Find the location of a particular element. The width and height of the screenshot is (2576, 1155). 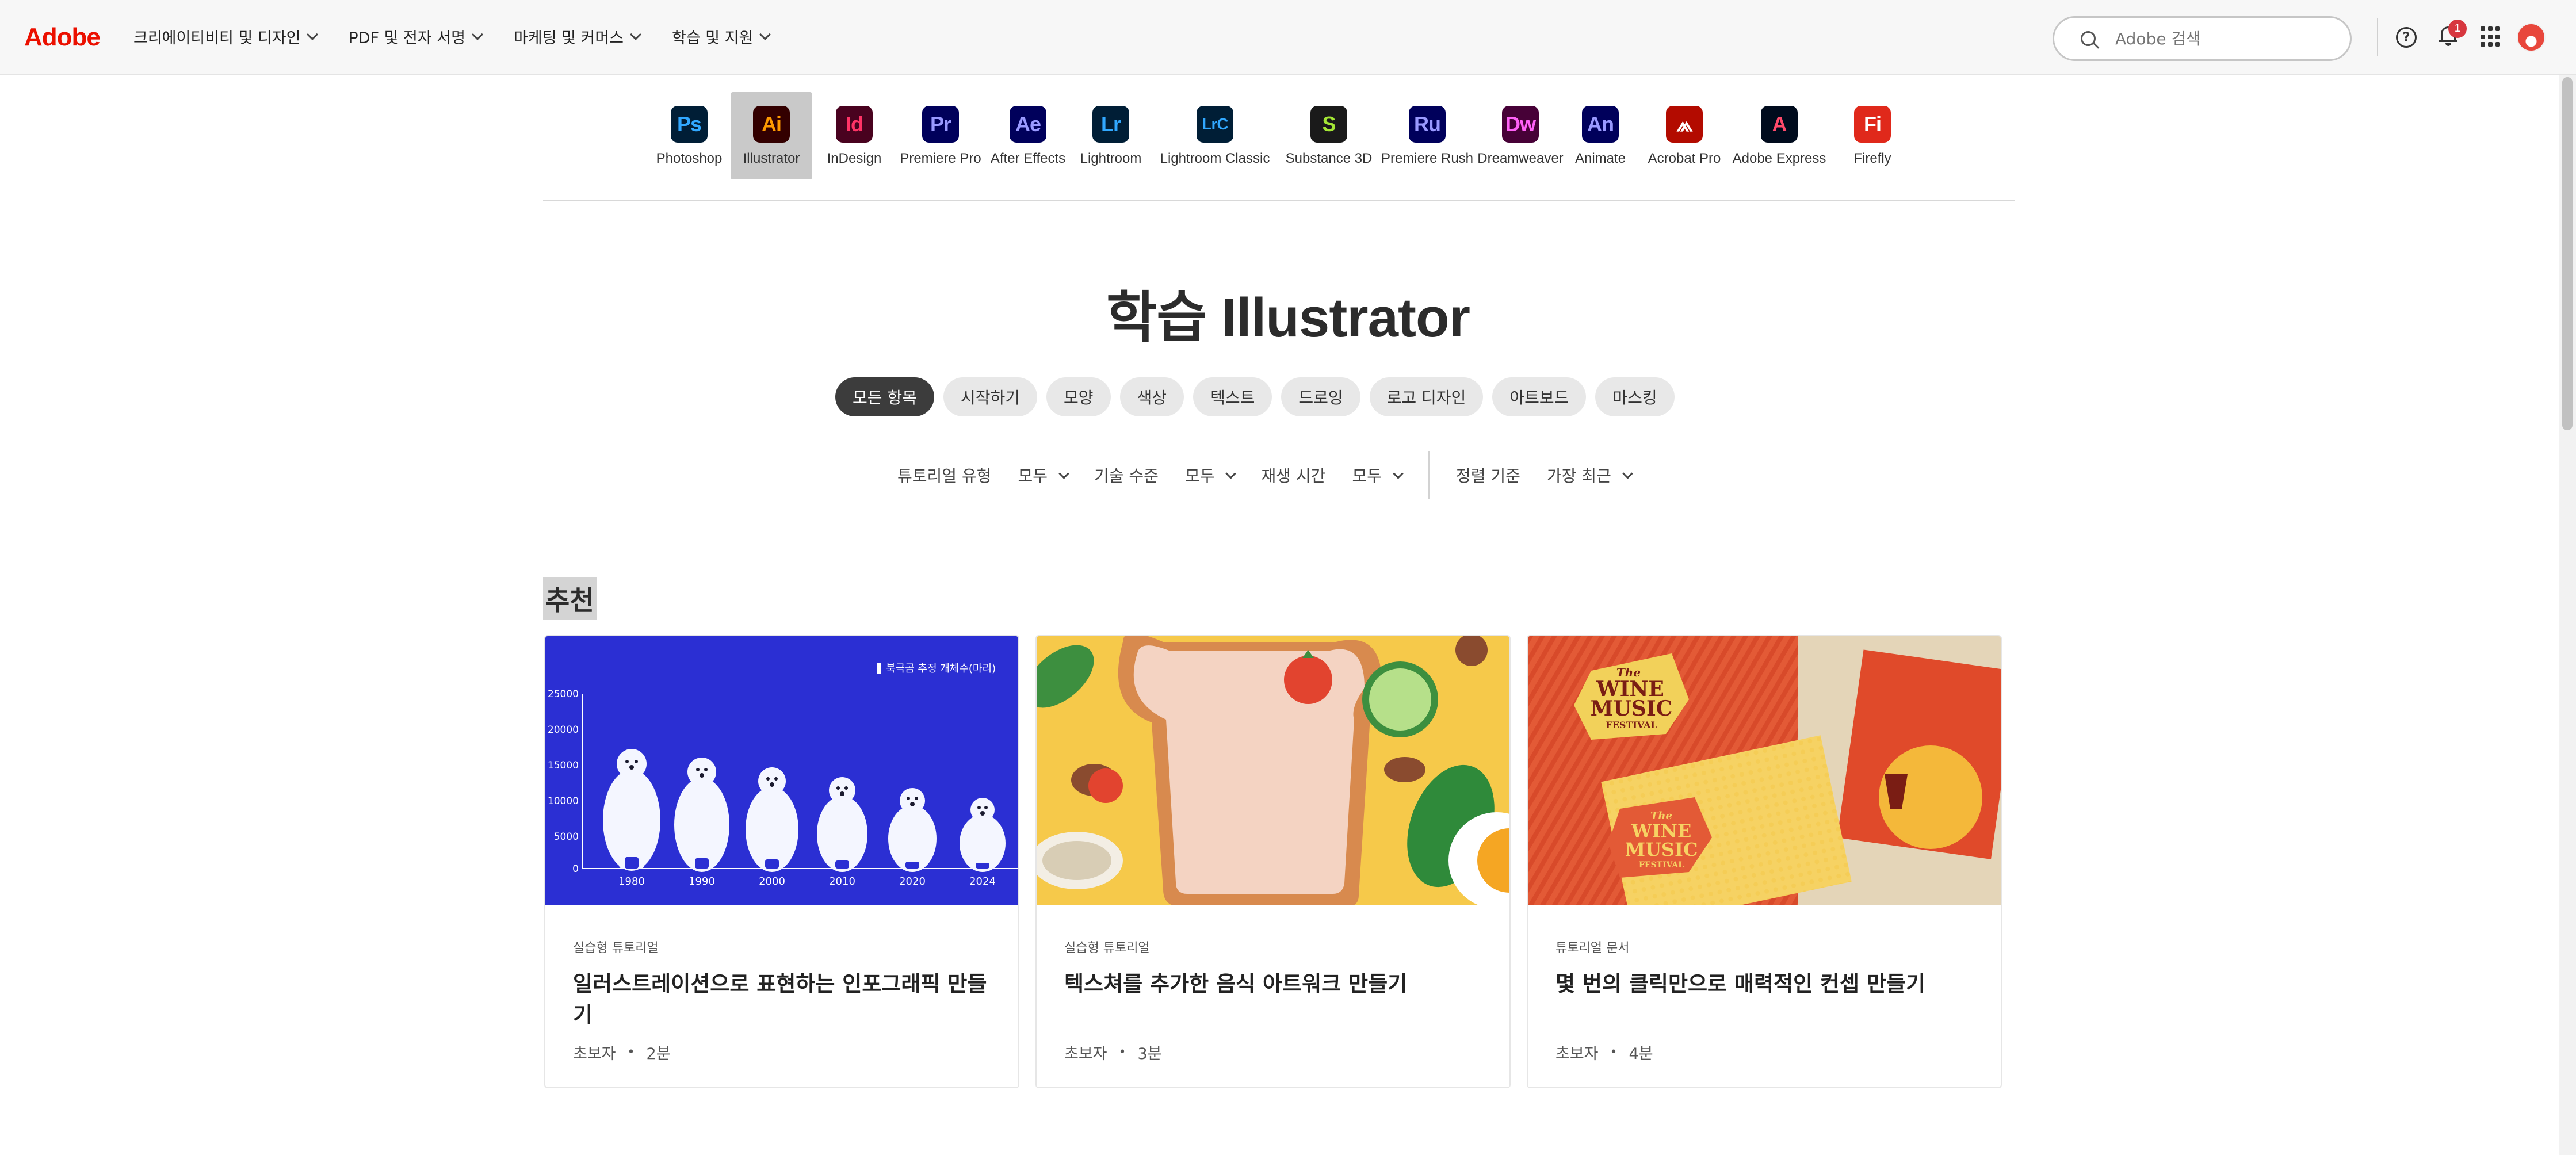

page-title: 학습 Illustrator is located at coordinates (1288, 318).